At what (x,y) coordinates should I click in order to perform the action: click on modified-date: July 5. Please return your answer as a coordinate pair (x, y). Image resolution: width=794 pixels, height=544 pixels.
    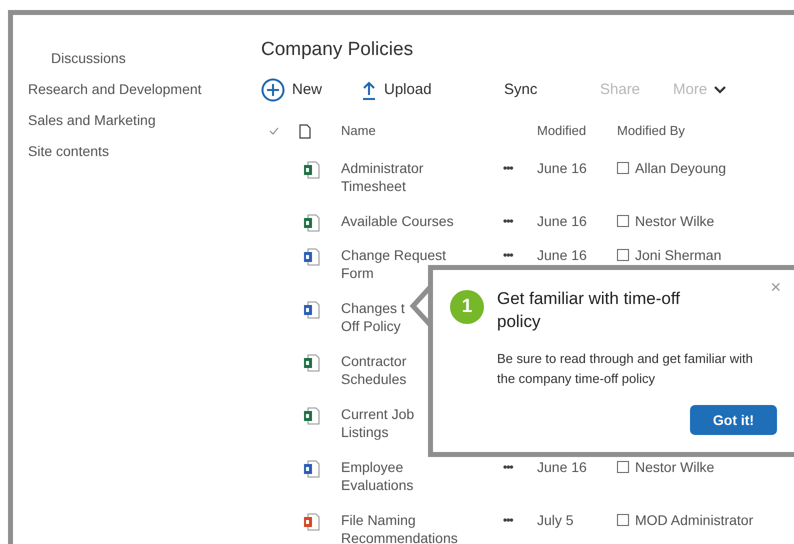
    Looking at the image, I should click on (556, 520).